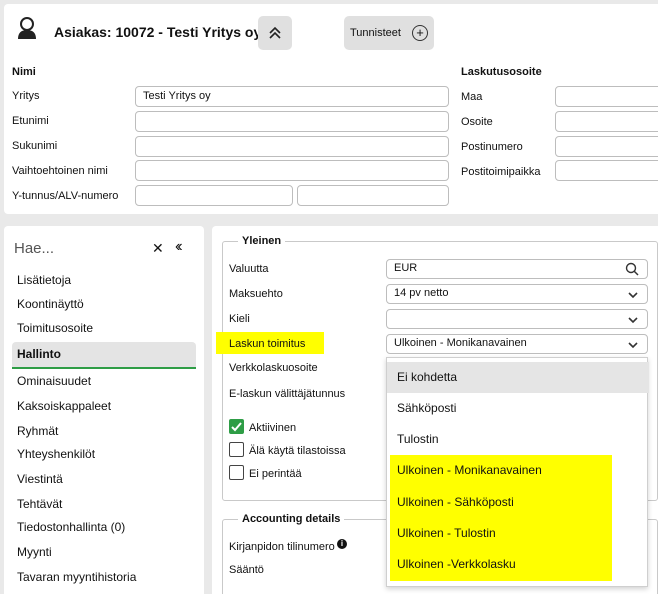 This screenshot has width=658, height=594. Describe the element at coordinates (292, 96) in the screenshot. I see `company-input: Testi Yritys oy` at that location.